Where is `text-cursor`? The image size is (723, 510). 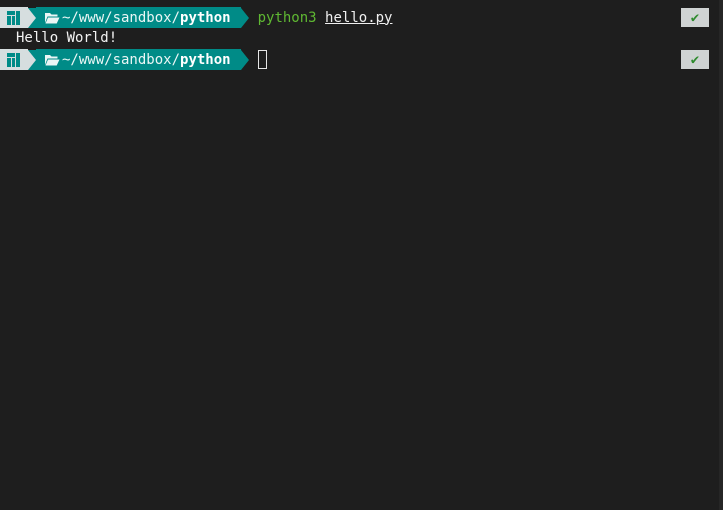 text-cursor is located at coordinates (262, 59).